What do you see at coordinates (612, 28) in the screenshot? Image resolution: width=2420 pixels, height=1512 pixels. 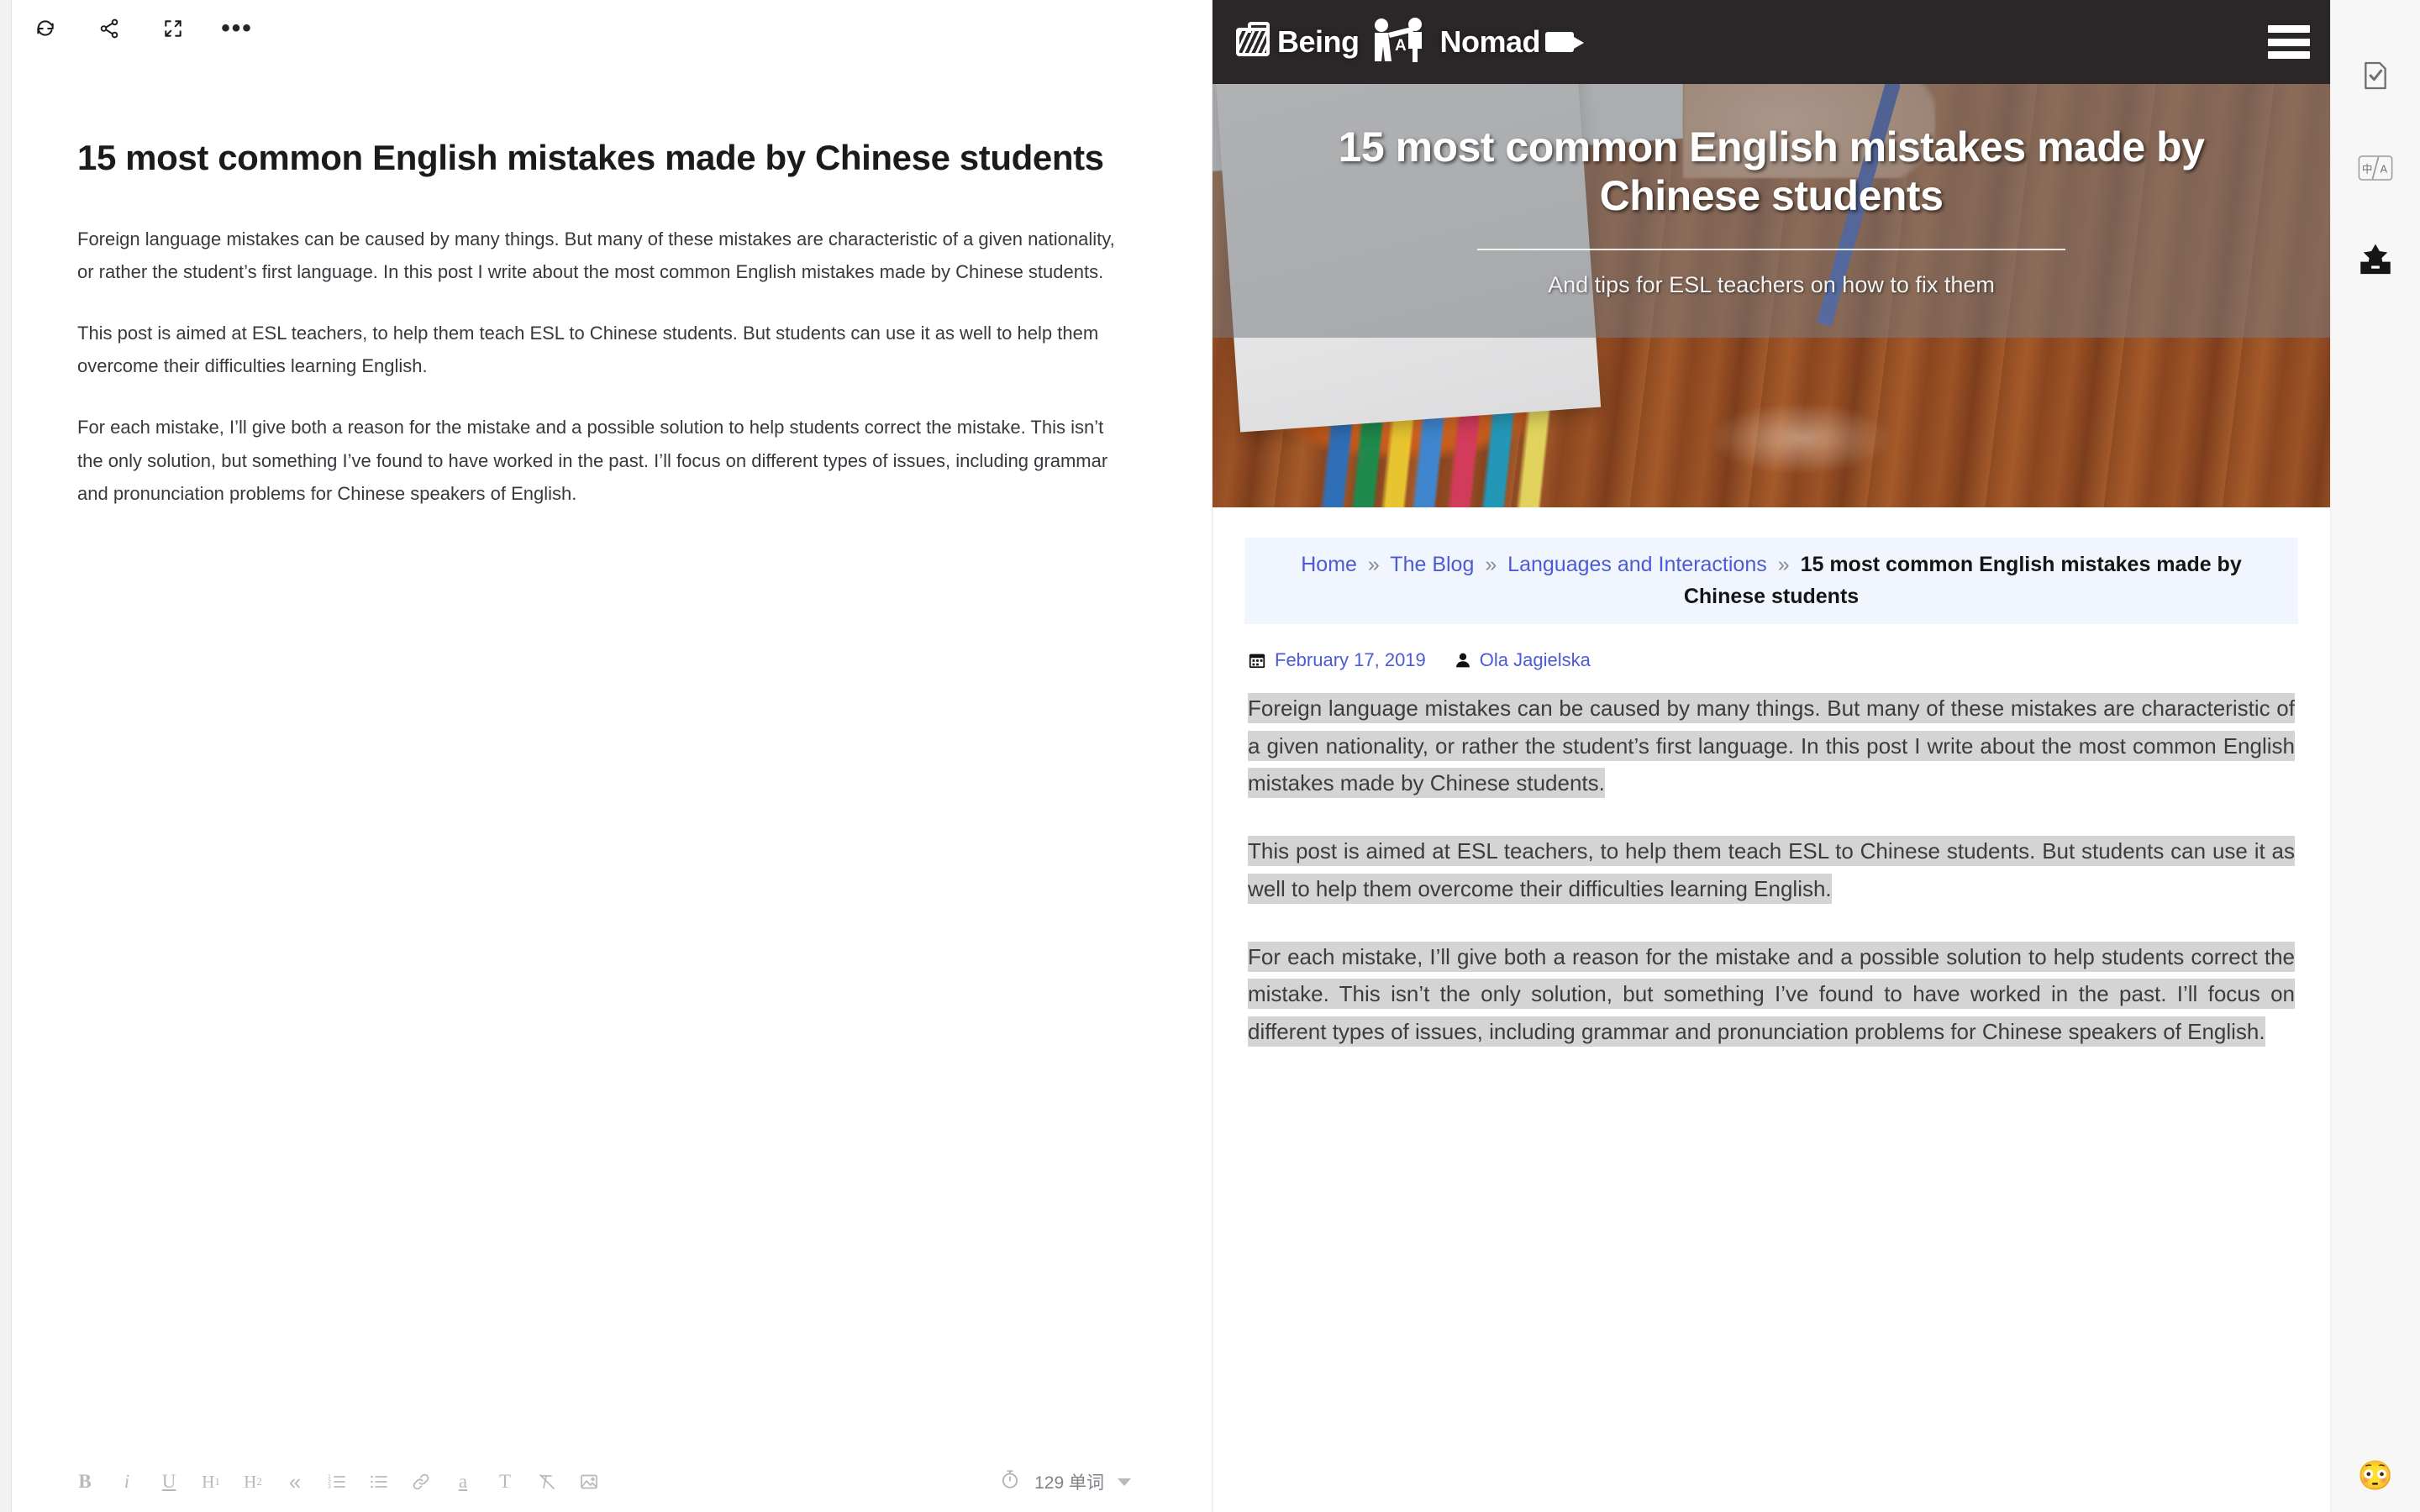 I see `editor-toolbar: •••` at bounding box center [612, 28].